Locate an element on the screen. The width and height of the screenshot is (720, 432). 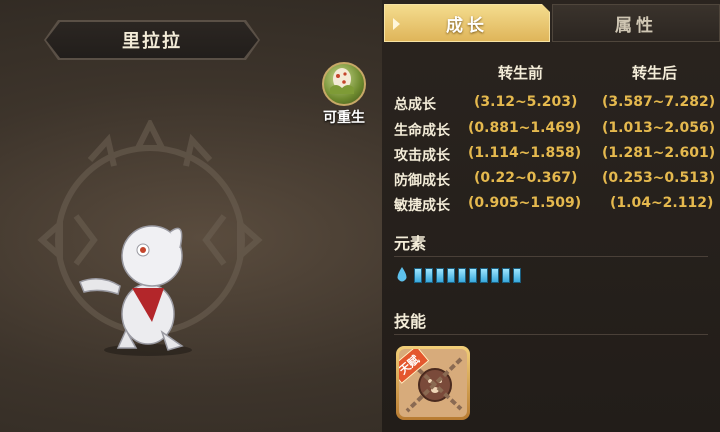
growth-after-value: (0.253~0.513) is located at coordinates (659, 178).